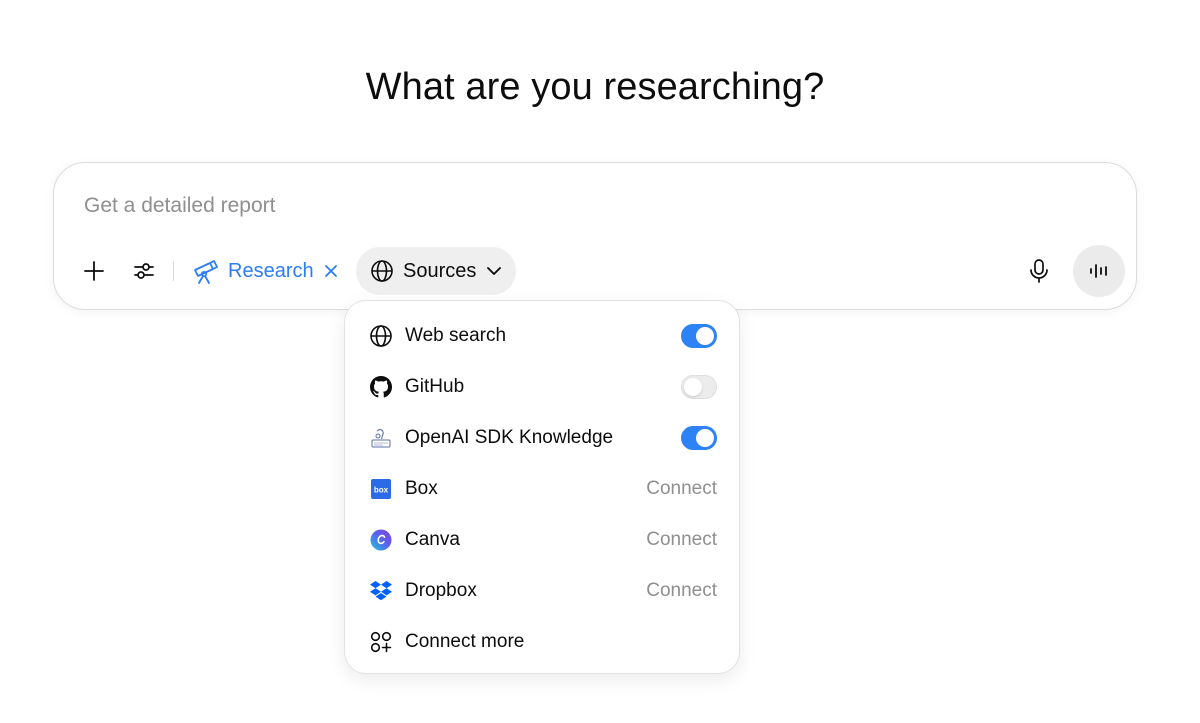 The width and height of the screenshot is (1200, 723). I want to click on research-mode-pill: Research, so click(265, 271).